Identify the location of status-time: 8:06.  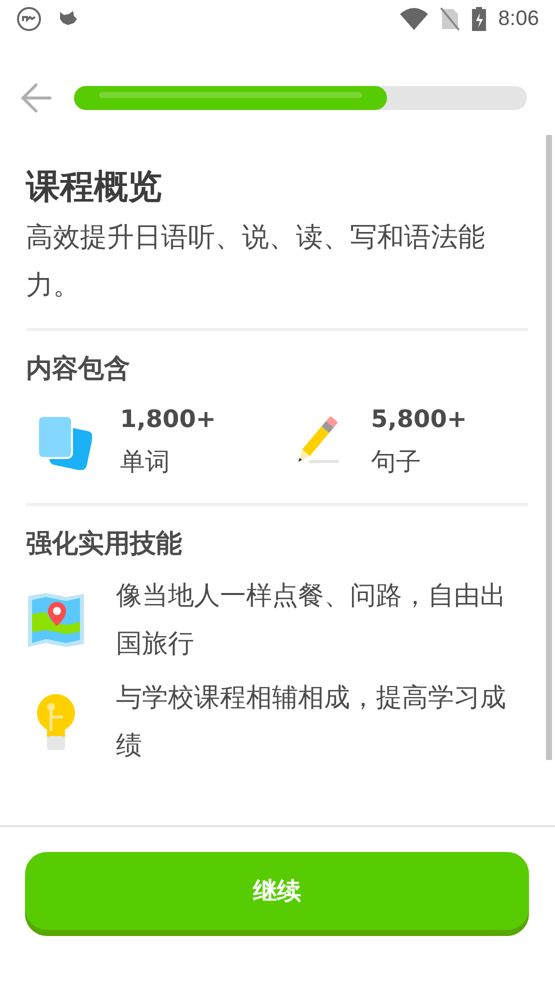
(518, 19).